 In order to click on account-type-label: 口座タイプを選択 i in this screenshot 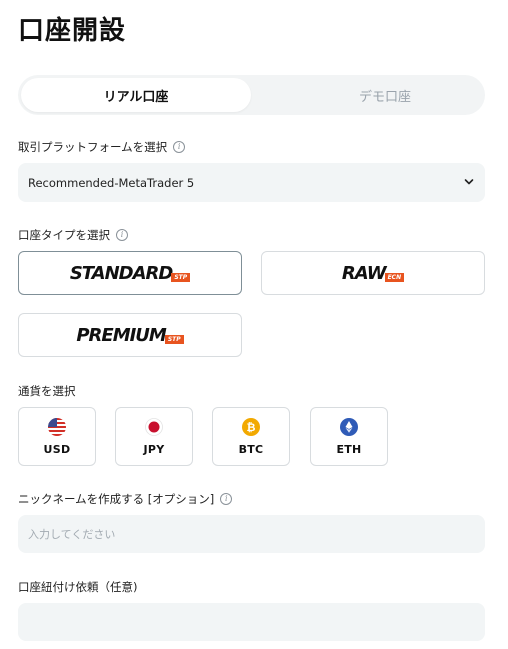, I will do `click(73, 235)`.